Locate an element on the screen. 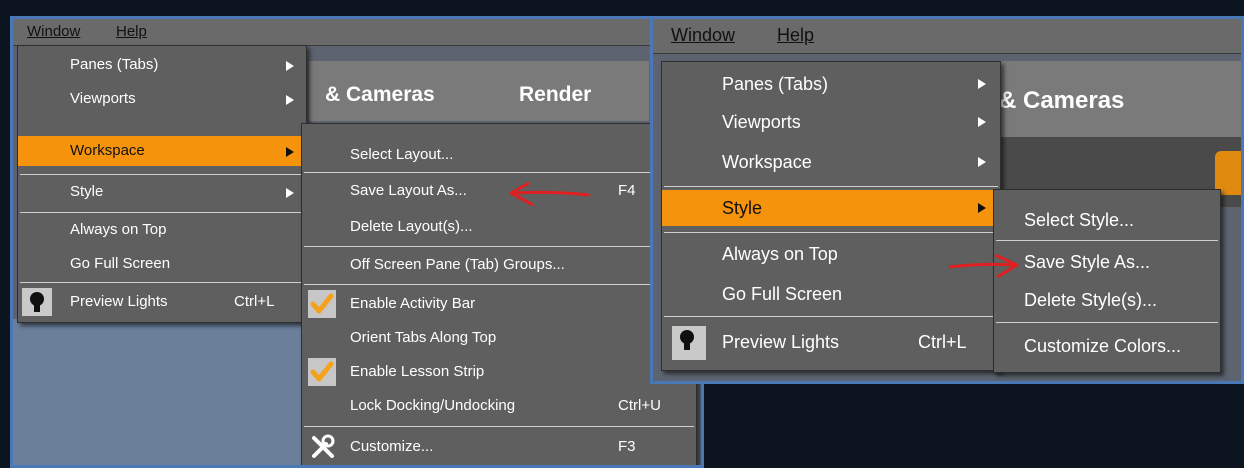  viewport-area is located at coordinates (163, 392).